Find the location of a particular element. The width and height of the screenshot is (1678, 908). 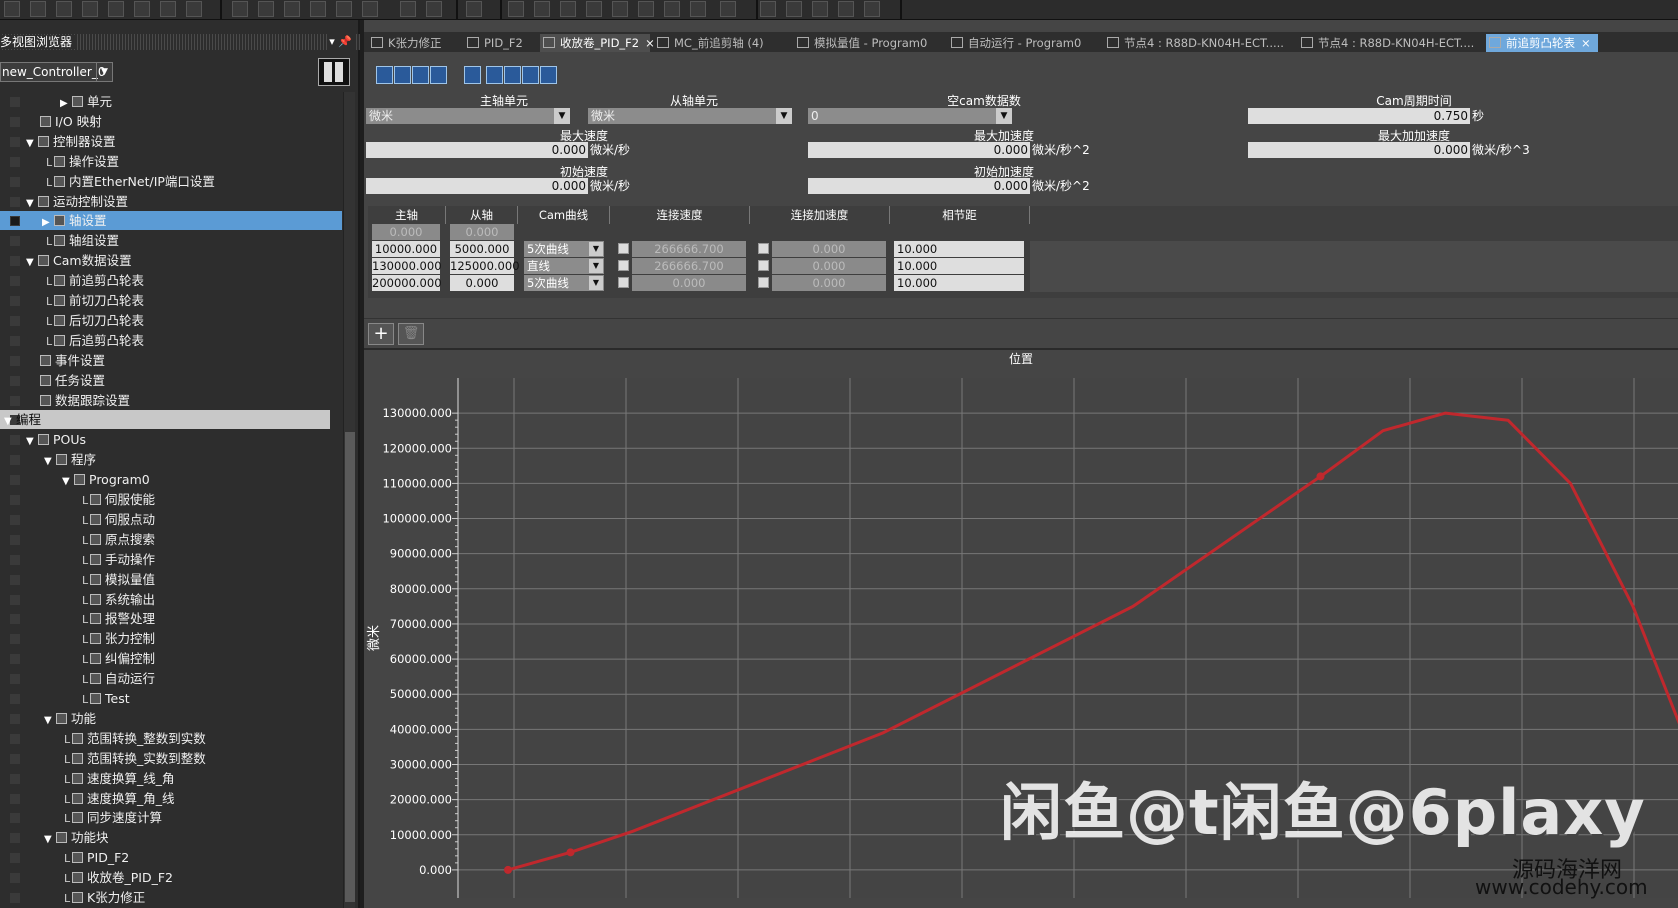

delete-row-button: 🗑 is located at coordinates (411, 334).